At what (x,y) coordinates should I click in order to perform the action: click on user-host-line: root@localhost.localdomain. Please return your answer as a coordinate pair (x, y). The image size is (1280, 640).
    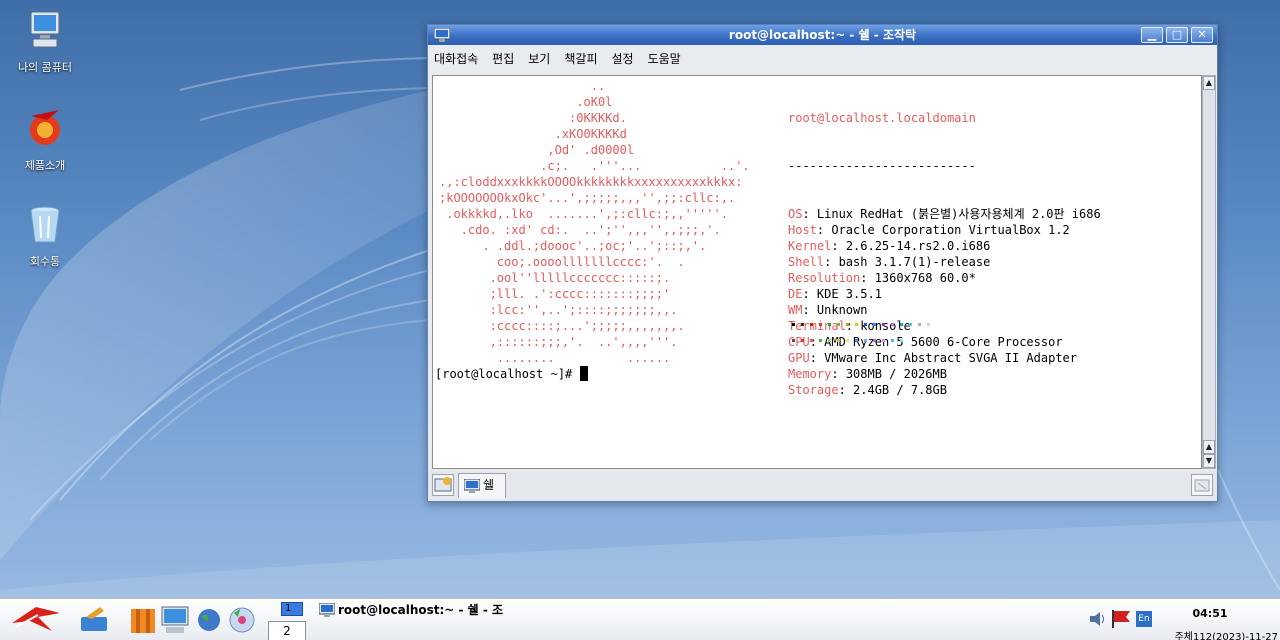
    Looking at the image, I should click on (944, 118).